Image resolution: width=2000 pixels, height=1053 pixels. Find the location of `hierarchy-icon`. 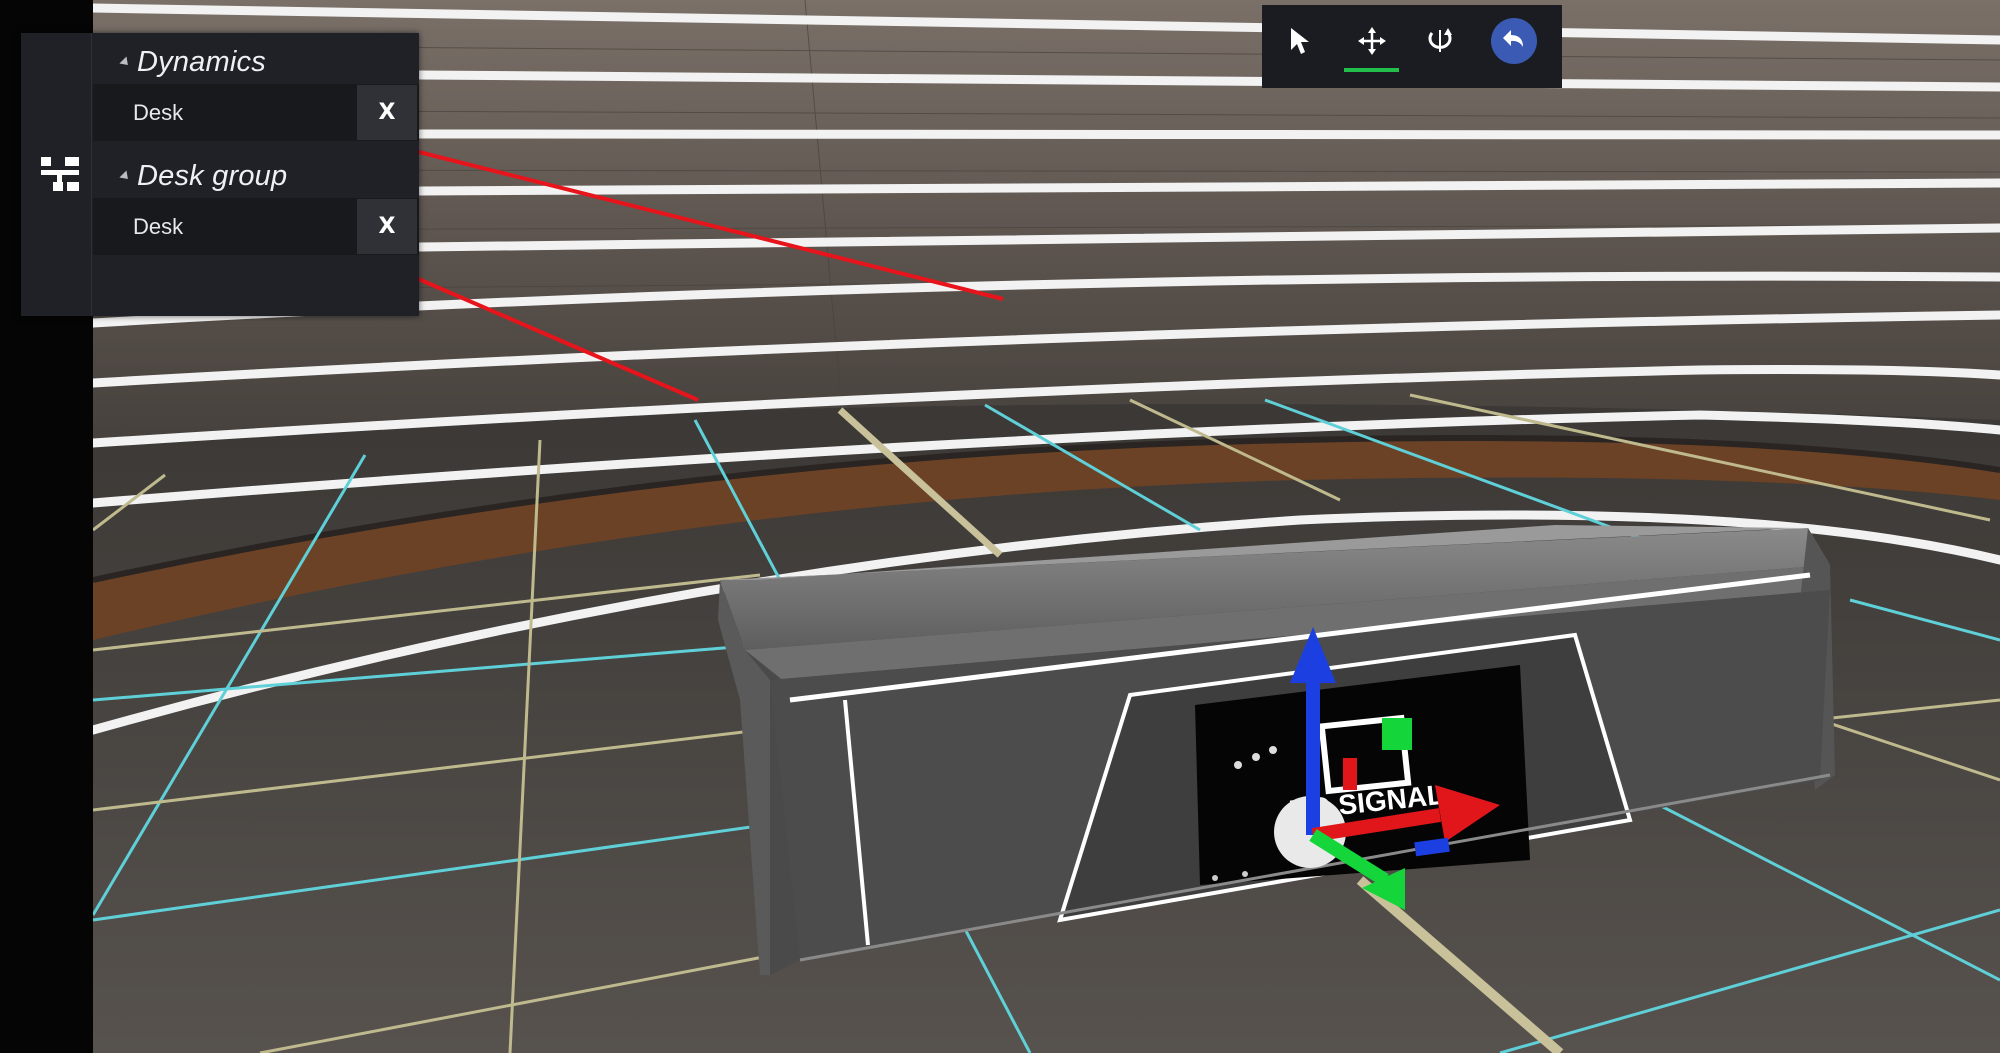

hierarchy-icon is located at coordinates (60, 174).